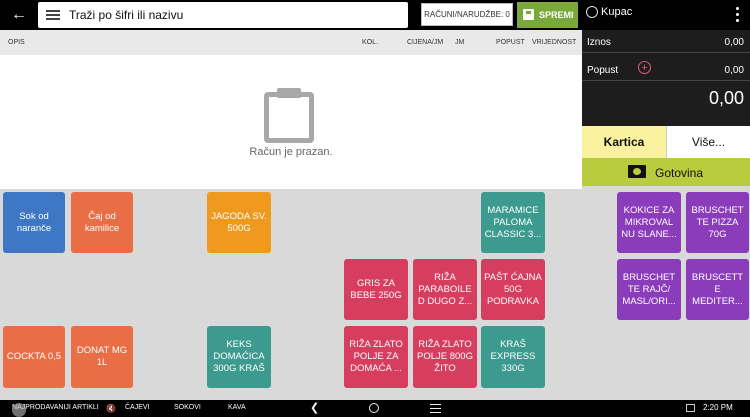 The height and width of the screenshot is (417, 750). What do you see at coordinates (187, 407) in the screenshot?
I see `category-tab-juices: SOKOVI` at bounding box center [187, 407].